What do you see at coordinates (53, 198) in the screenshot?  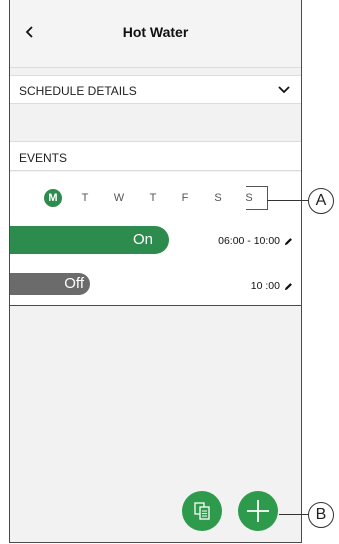 I see `day-monday: M` at bounding box center [53, 198].